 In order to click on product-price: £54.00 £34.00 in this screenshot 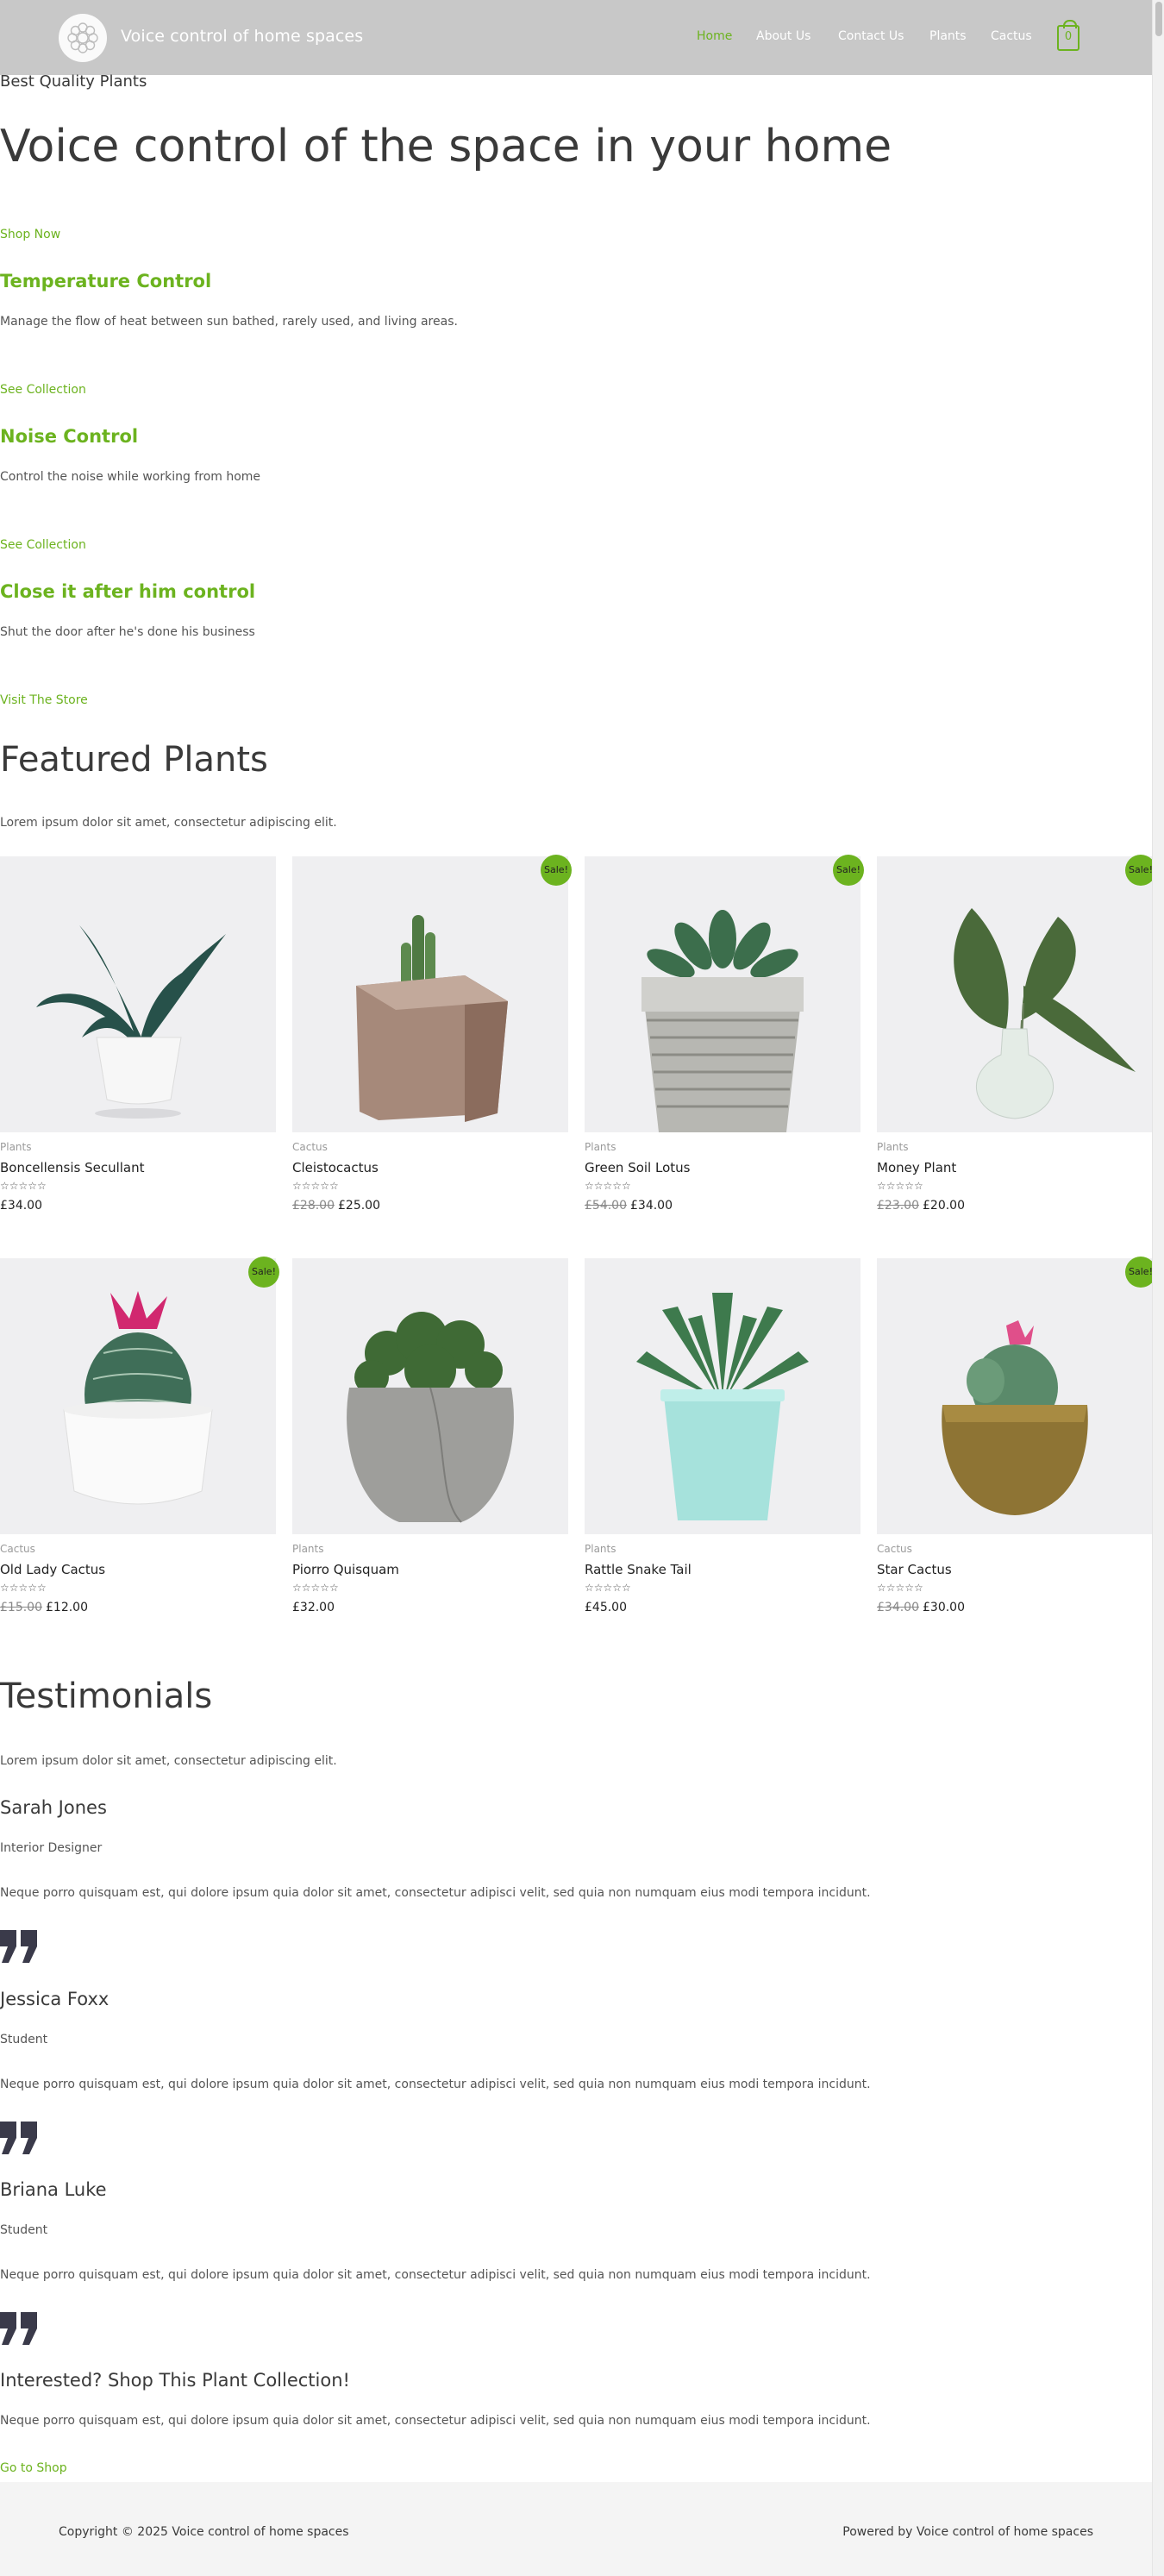, I will do `click(629, 1206)`.